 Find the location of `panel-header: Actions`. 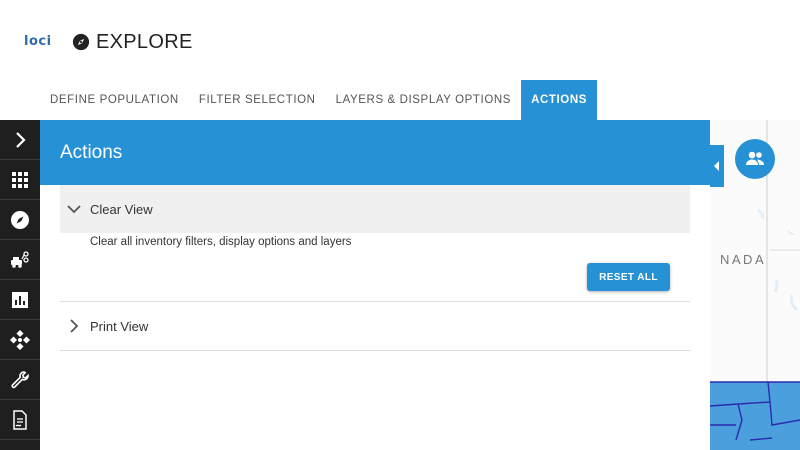

panel-header: Actions is located at coordinates (375, 152).